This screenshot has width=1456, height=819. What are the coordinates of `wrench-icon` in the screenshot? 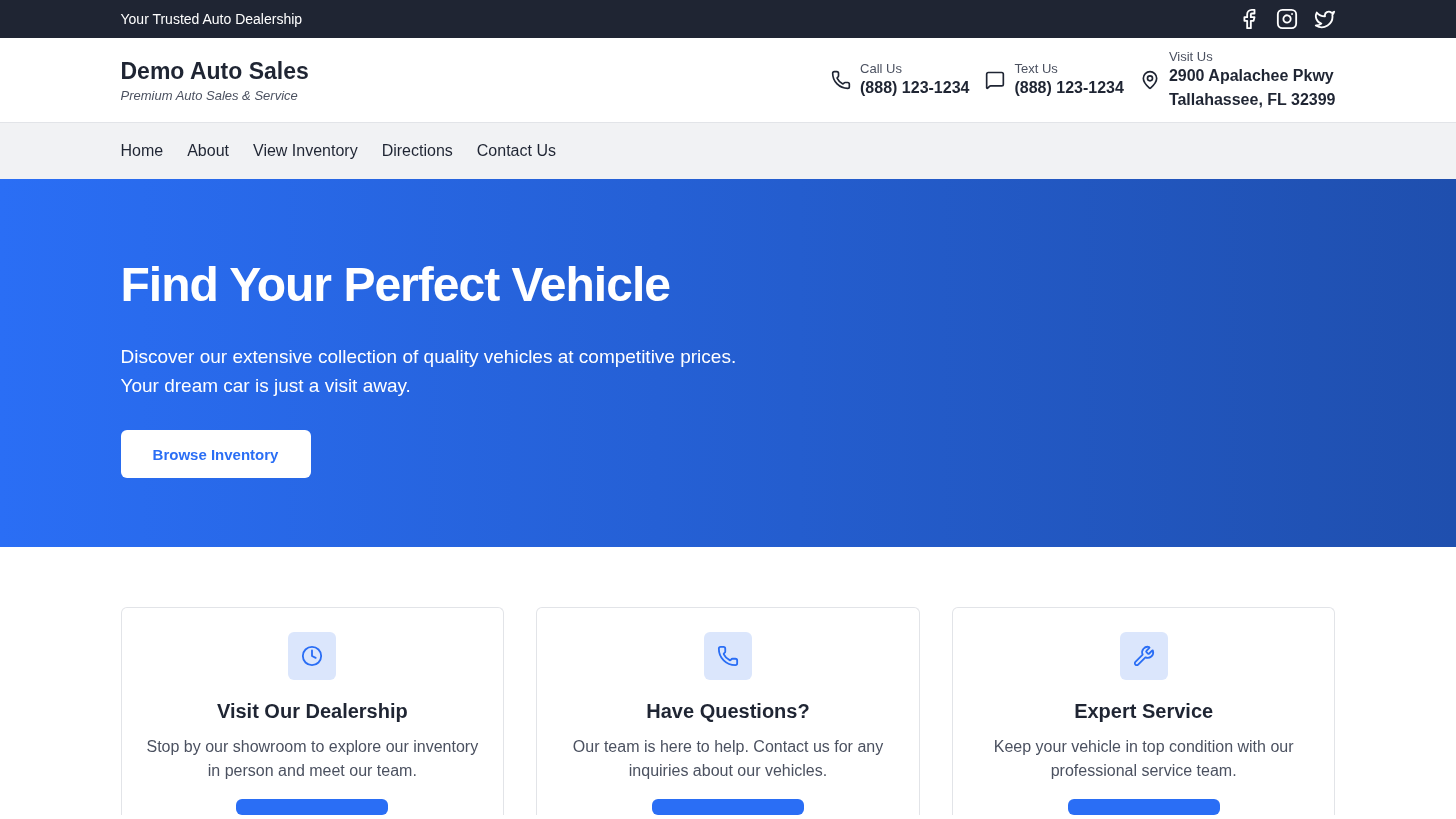 It's located at (1143, 656).